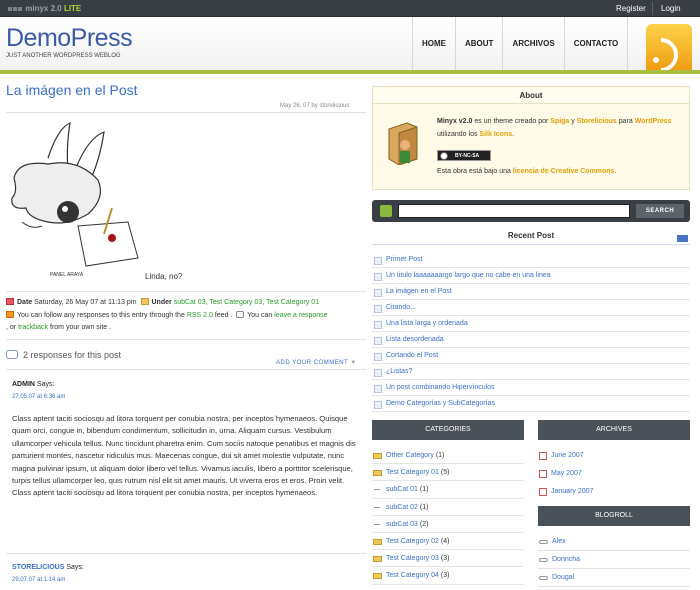  Describe the element at coordinates (448, 524) in the screenshot. I see `subcategory-item: subCat 03 (2)` at that location.